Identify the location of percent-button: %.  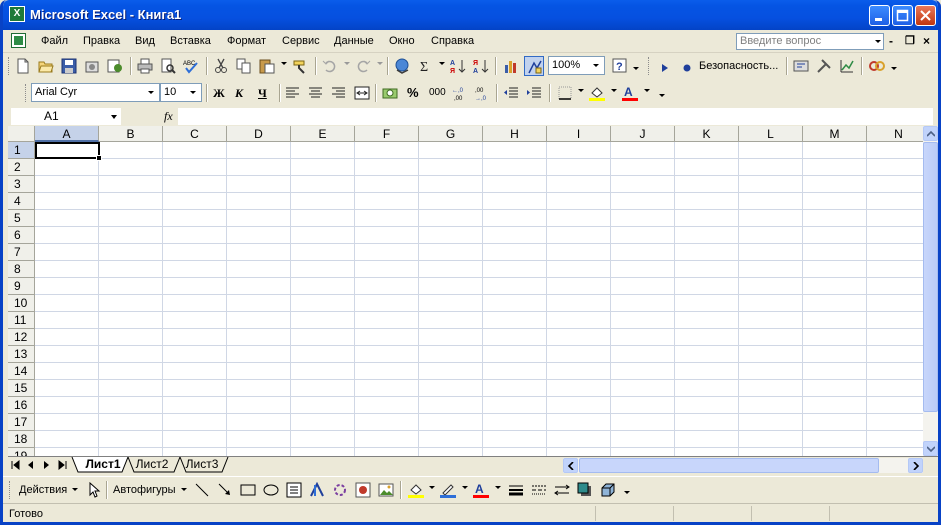
(413, 92).